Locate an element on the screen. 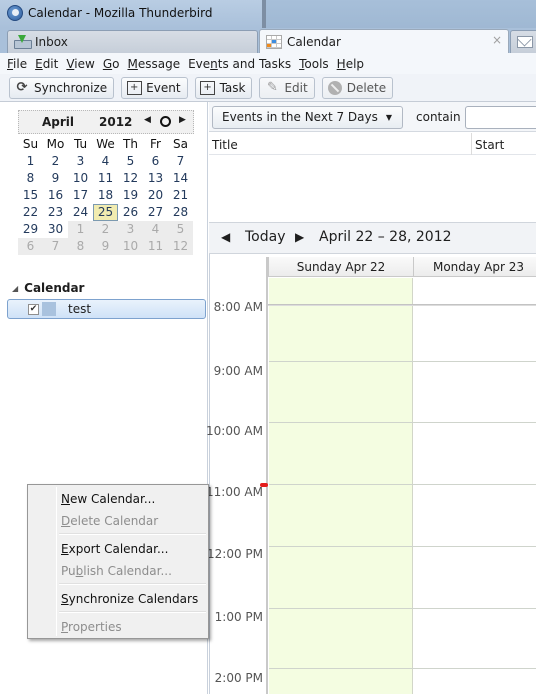 The height and width of the screenshot is (694, 536). tab-mail is located at coordinates (523, 41).